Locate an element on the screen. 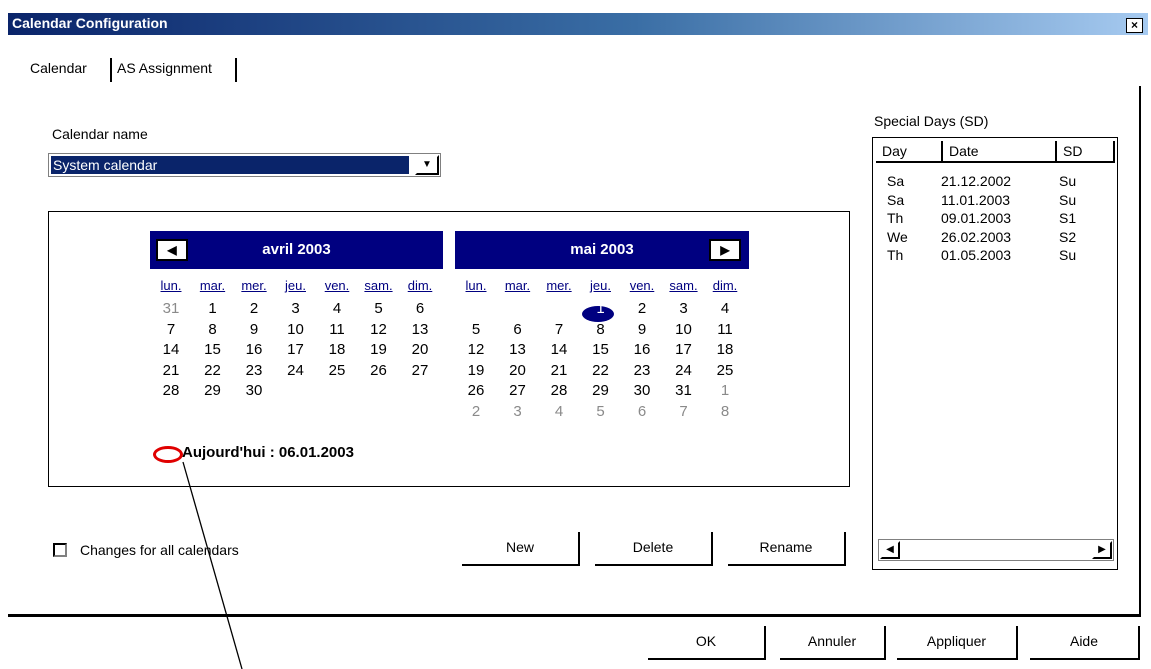  pointer-line is located at coordinates (212, 565).